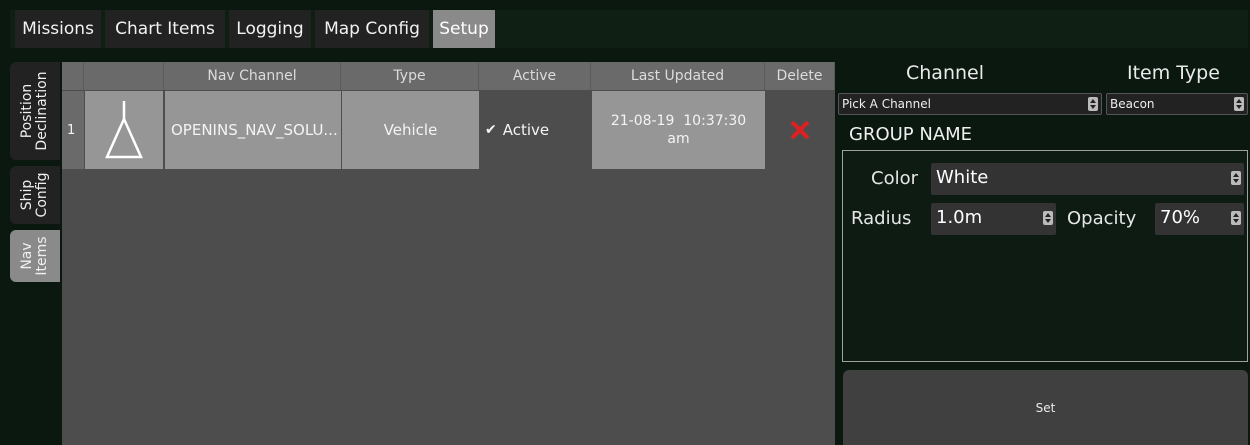  I want to click on side-tab-label: Position Declination, so click(34, 111).